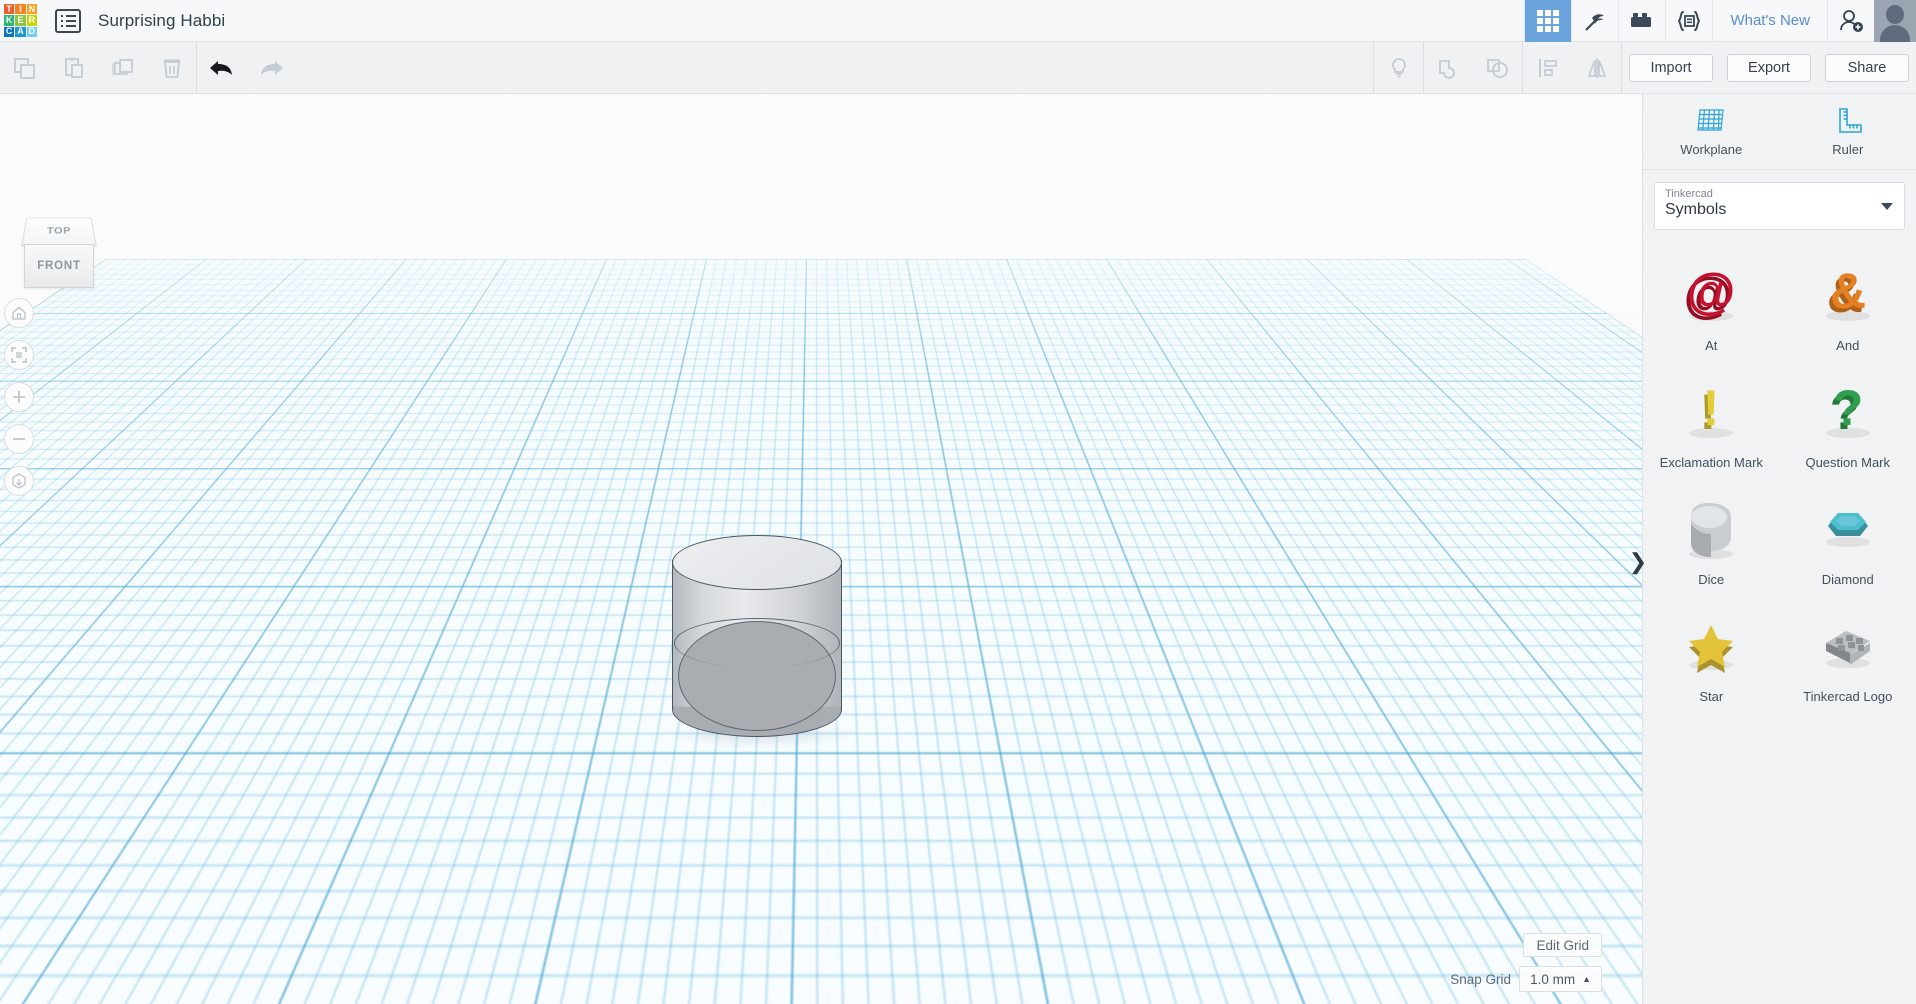  Describe the element at coordinates (1481, 979) in the screenshot. I see `snap-grid-label: Snap Grid` at that location.